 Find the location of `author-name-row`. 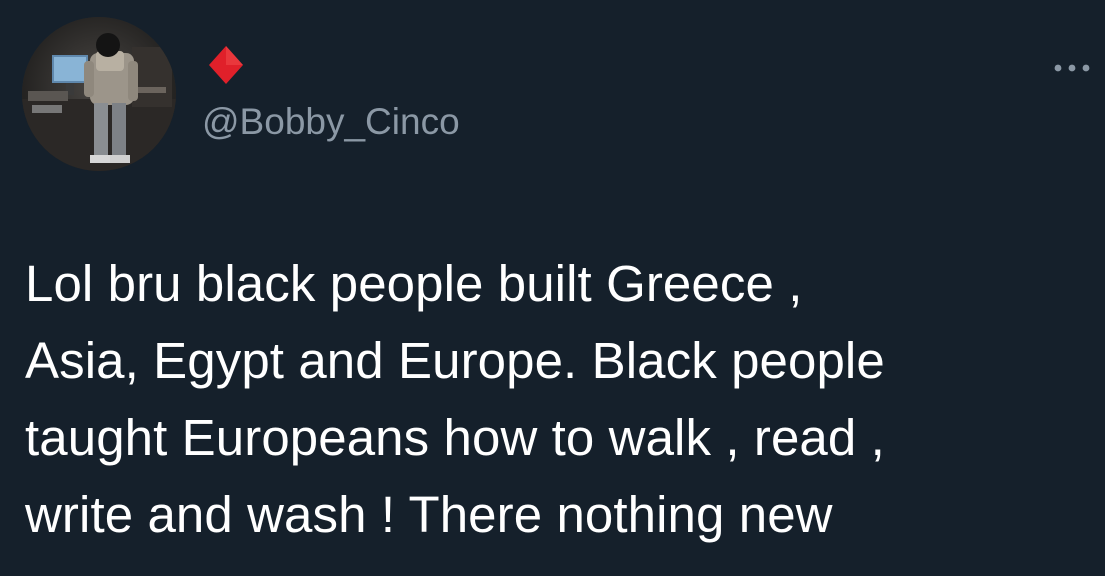

author-name-row is located at coordinates (226, 65).